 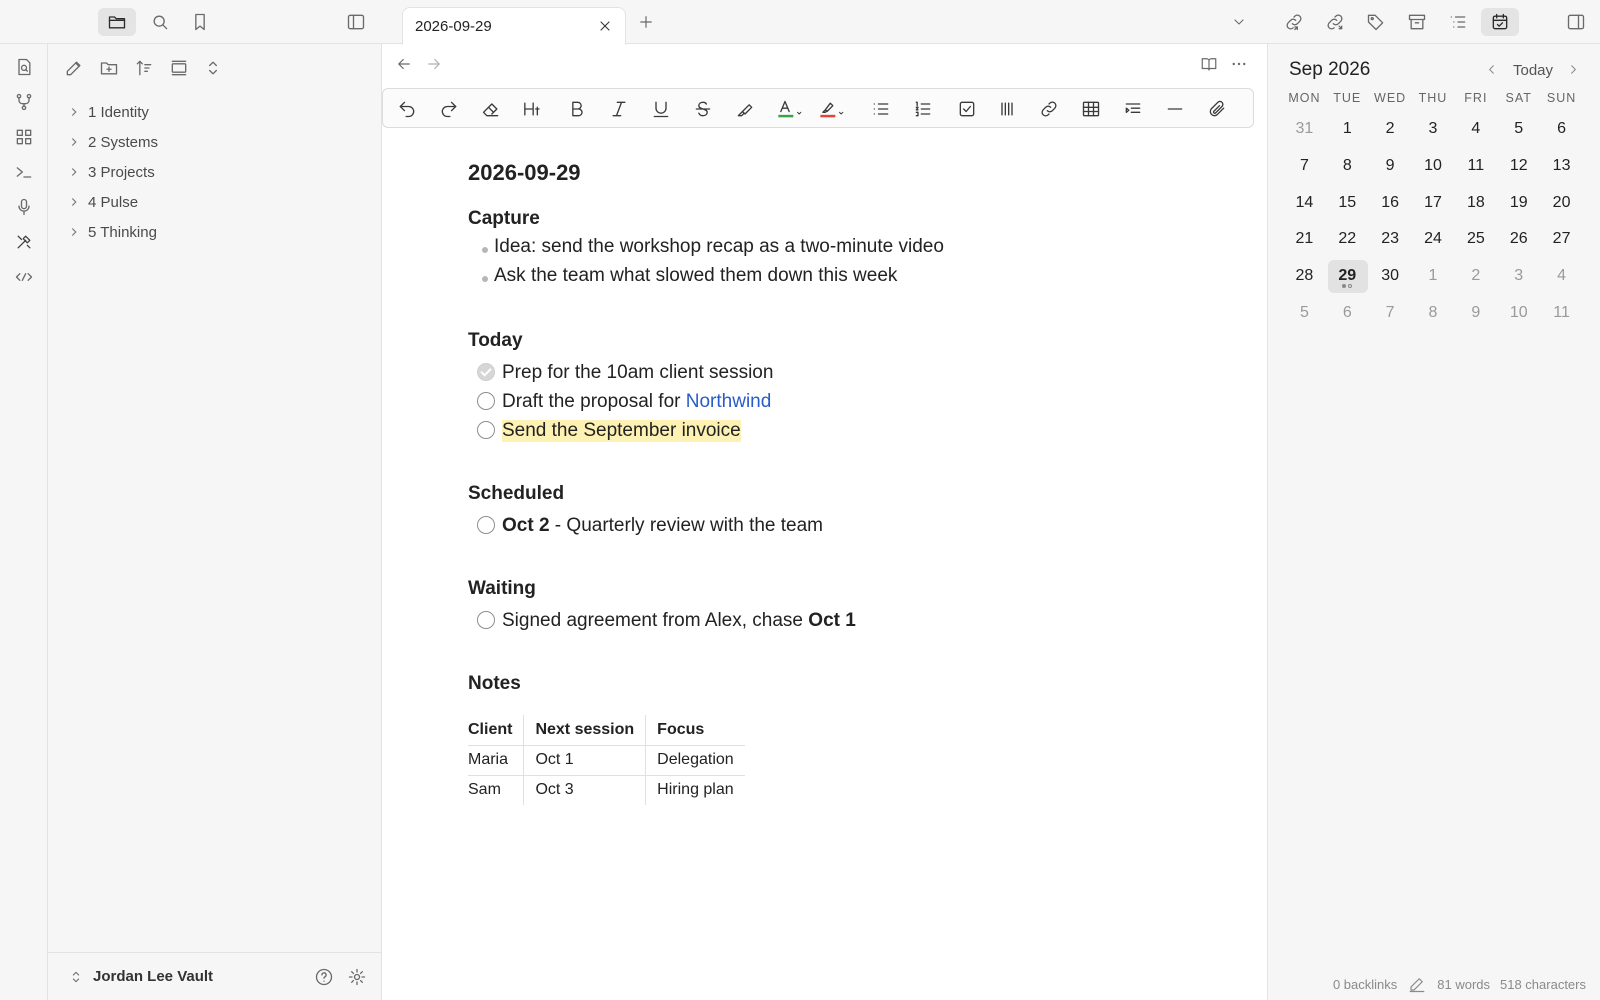 I want to click on bookmarks-tab-icon, so click(x=200, y=22).